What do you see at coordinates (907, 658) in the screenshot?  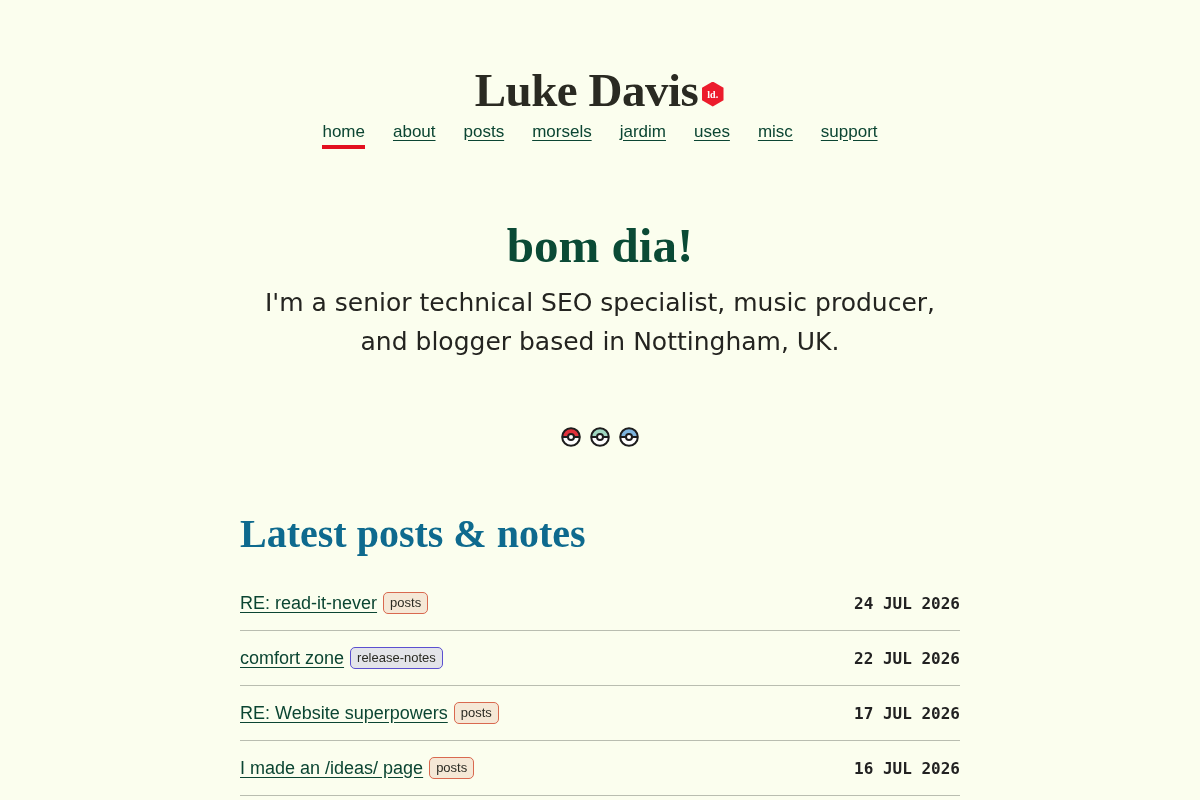 I see `post-date: 22 JUL 2026` at bounding box center [907, 658].